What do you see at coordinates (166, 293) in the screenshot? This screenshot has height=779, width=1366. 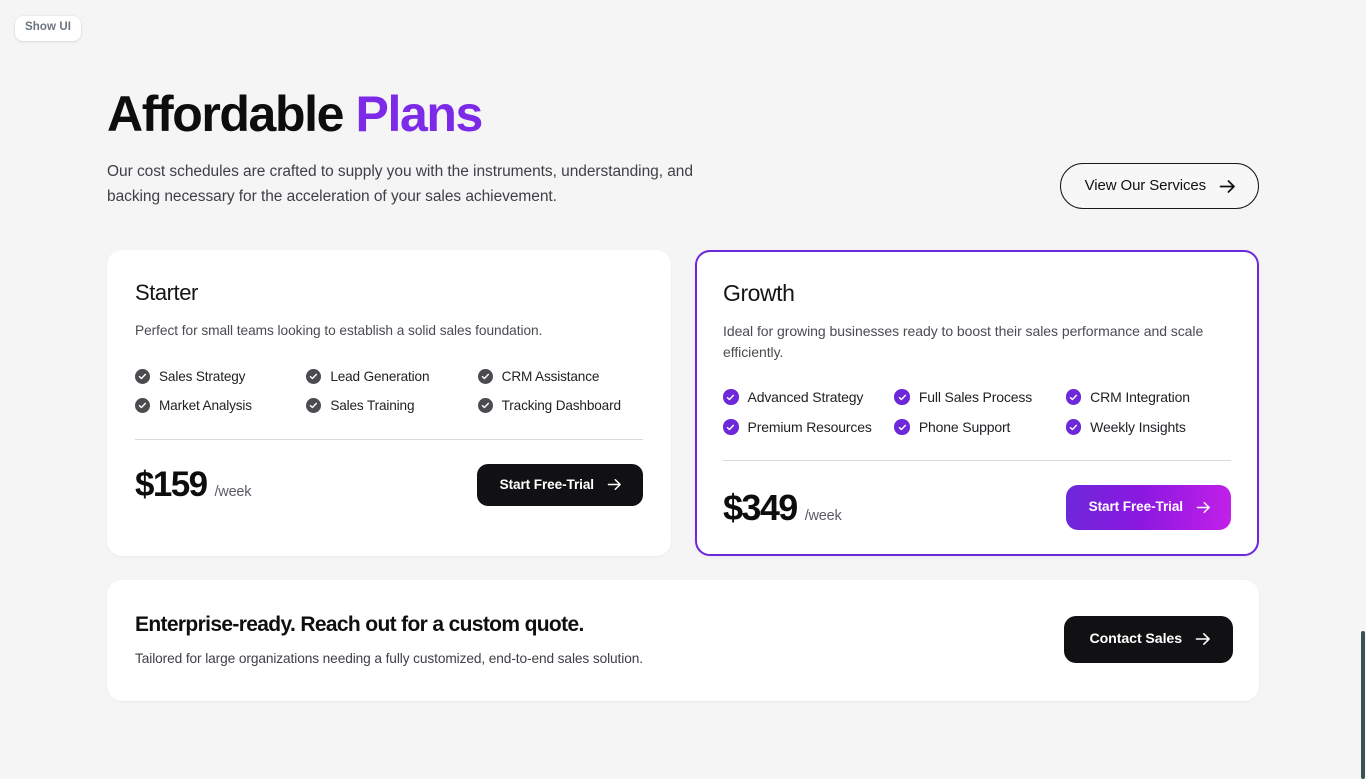 I see `plan-name: Starter` at bounding box center [166, 293].